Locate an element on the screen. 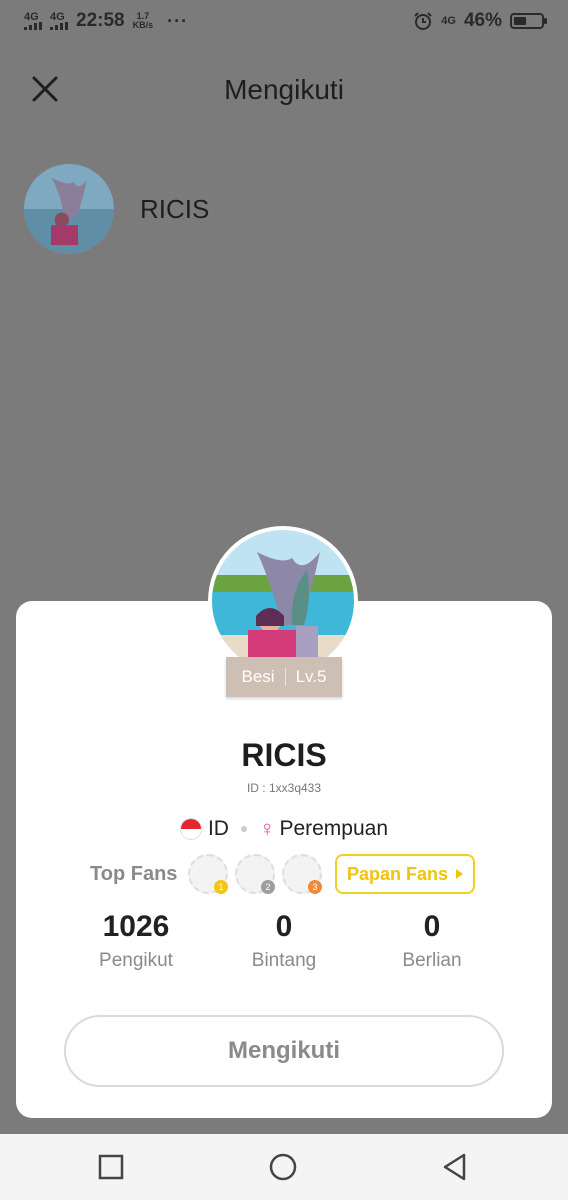 This screenshot has width=568, height=1200. alarm-icon is located at coordinates (423, 21).